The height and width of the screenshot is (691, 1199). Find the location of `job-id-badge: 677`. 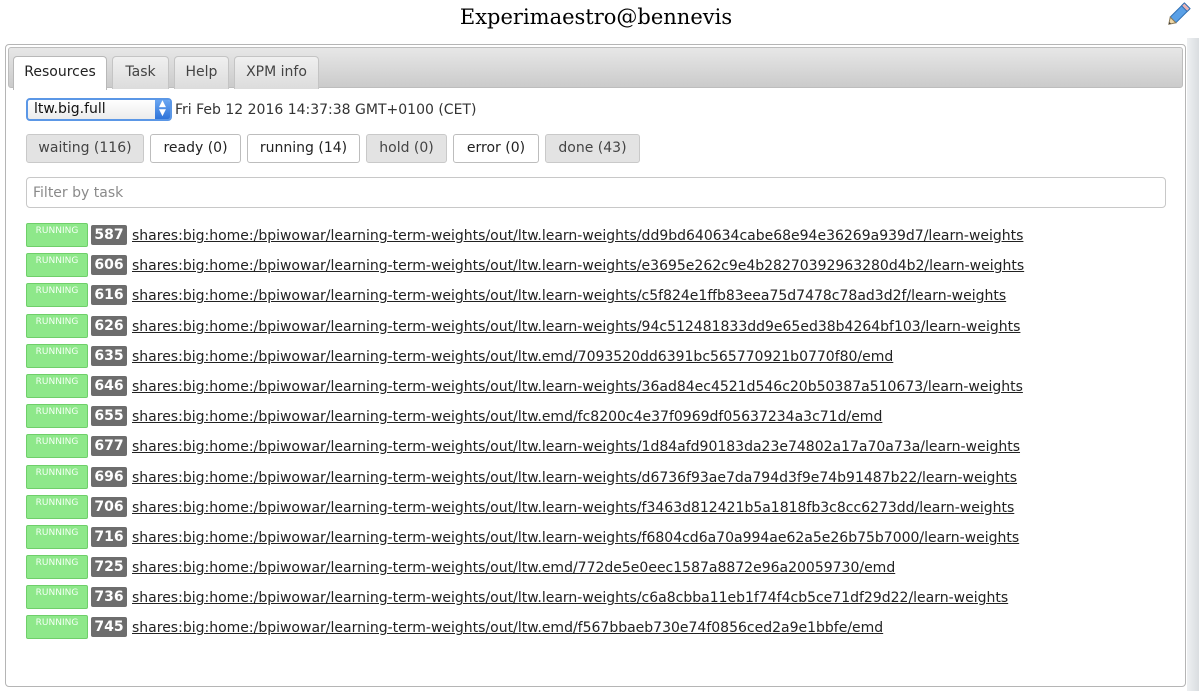

job-id-badge: 677 is located at coordinates (109, 446).